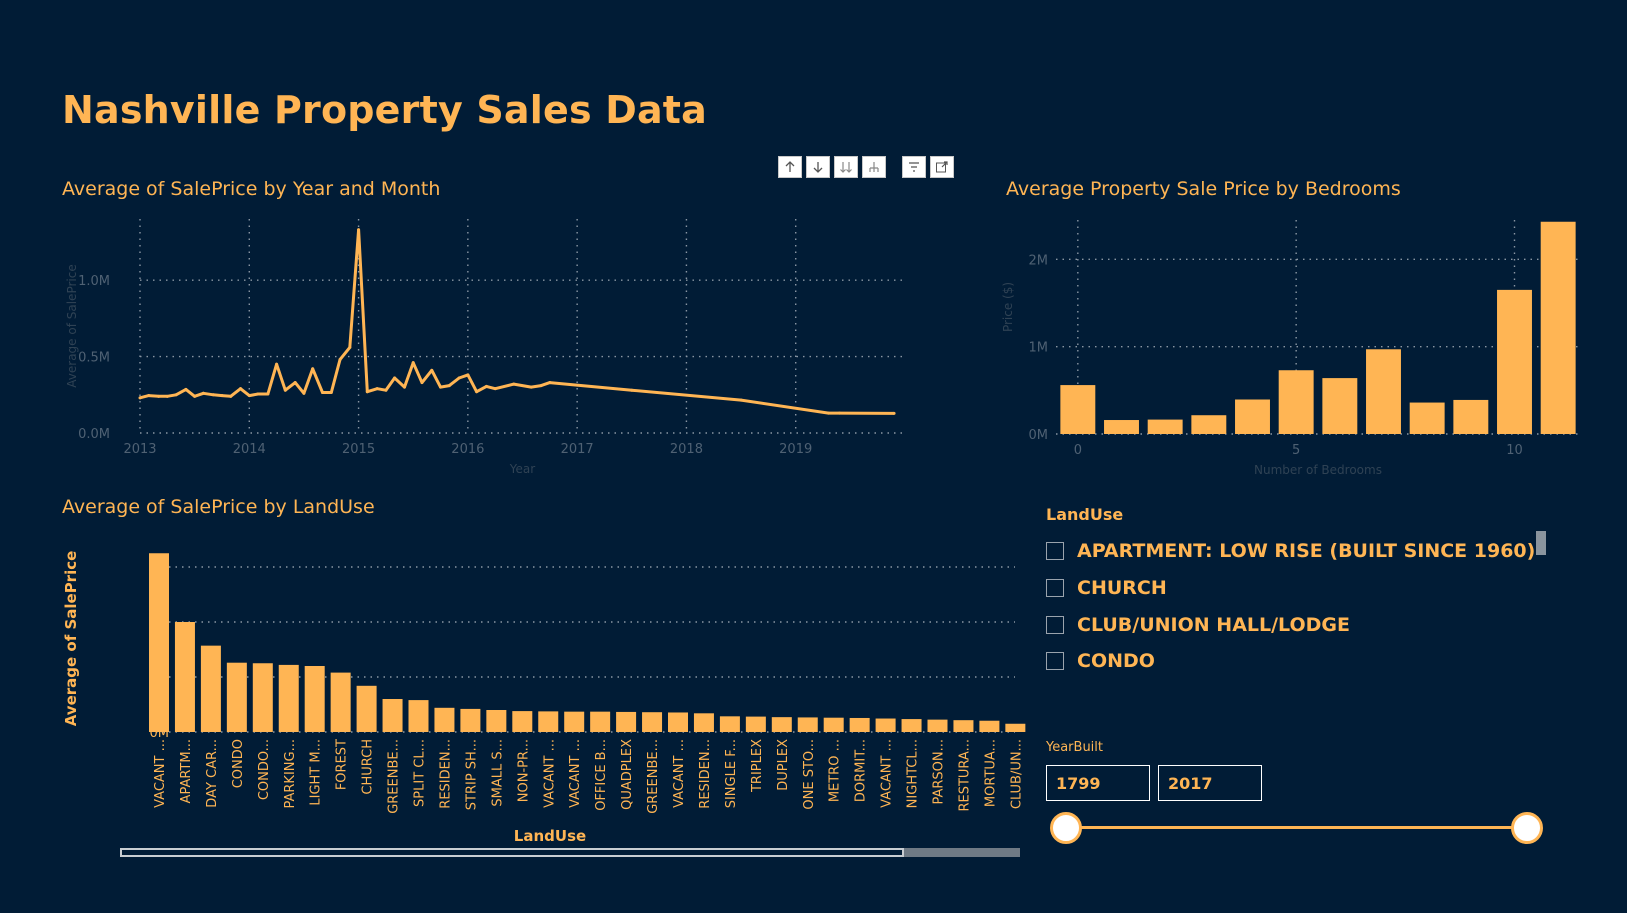  I want to click on drill-up-button, so click(790, 167).